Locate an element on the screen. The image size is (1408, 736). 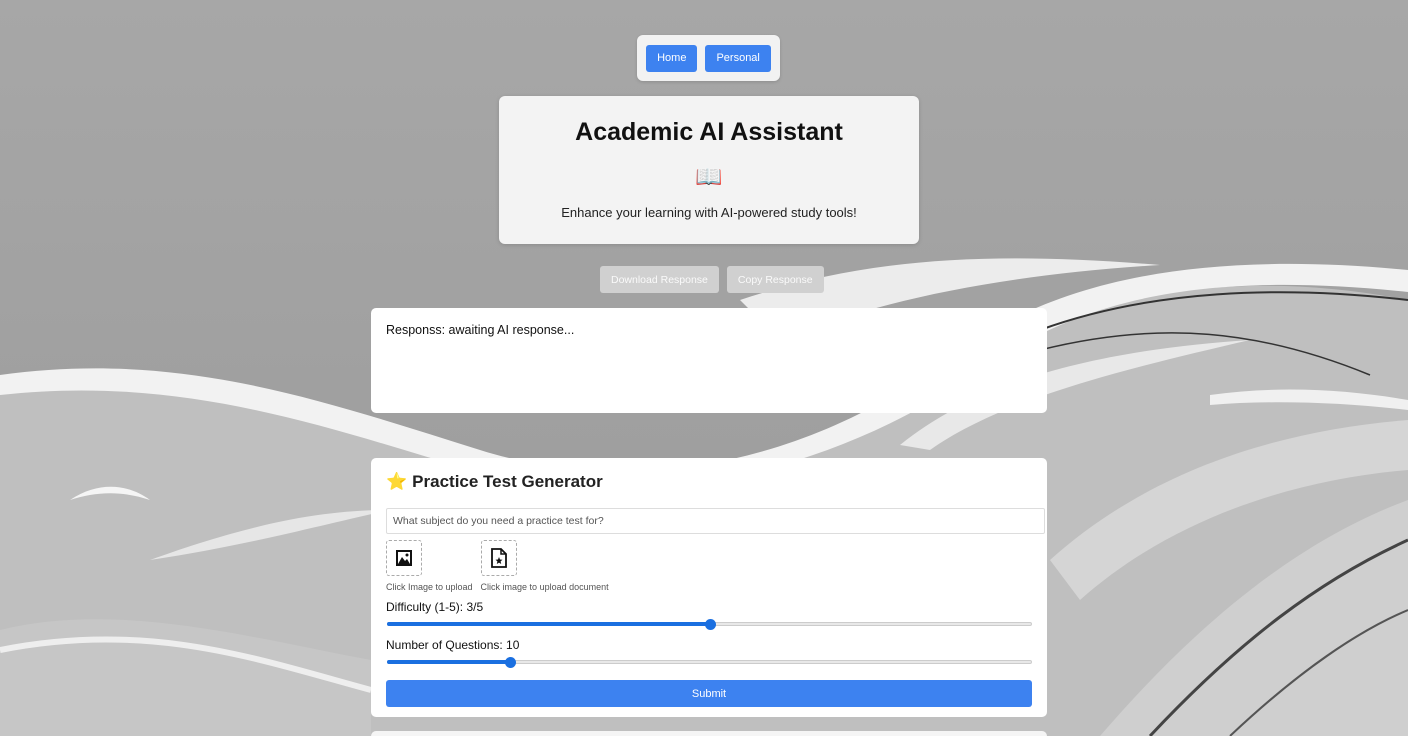
response-actions: Download Response Copy Response is located at coordinates (712, 279).